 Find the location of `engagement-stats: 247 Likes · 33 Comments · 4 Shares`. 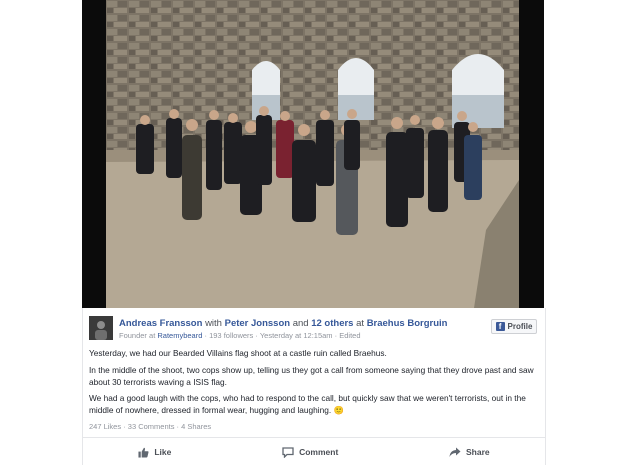

engagement-stats: 247 Likes · 33 Comments · 4 Shares is located at coordinates (150, 426).